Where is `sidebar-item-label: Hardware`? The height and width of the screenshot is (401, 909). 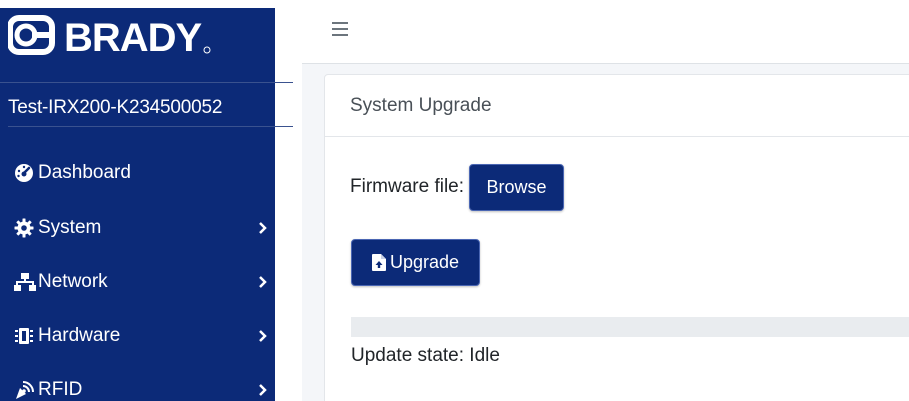
sidebar-item-label: Hardware is located at coordinates (79, 335).